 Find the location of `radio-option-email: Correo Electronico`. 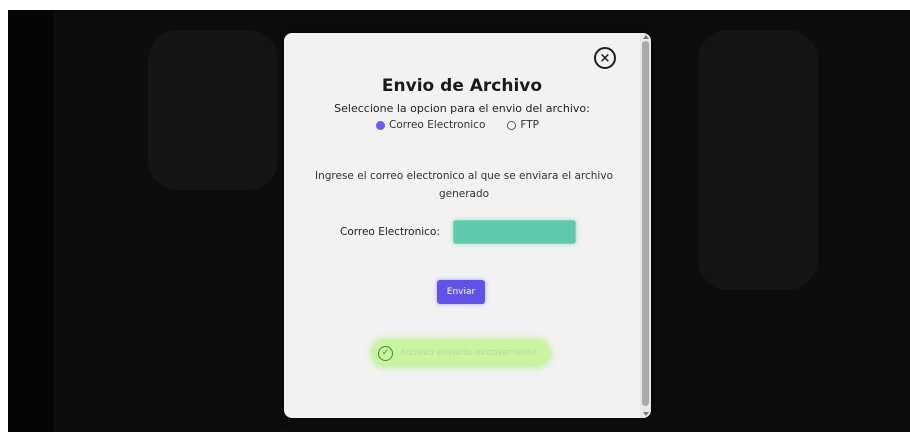

radio-option-email: Correo Electronico is located at coordinates (430, 125).